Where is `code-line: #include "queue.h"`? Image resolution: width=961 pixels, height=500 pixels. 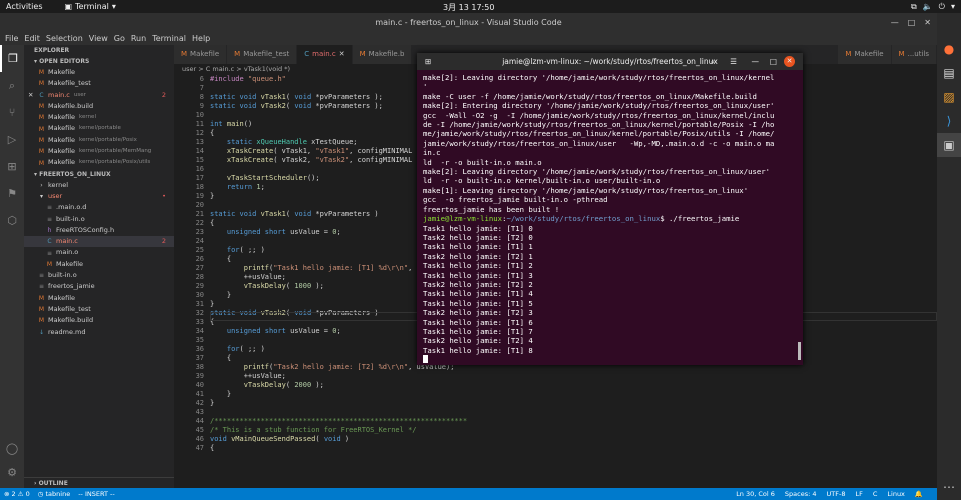
code-line: #include "queue.h" is located at coordinates (248, 79).